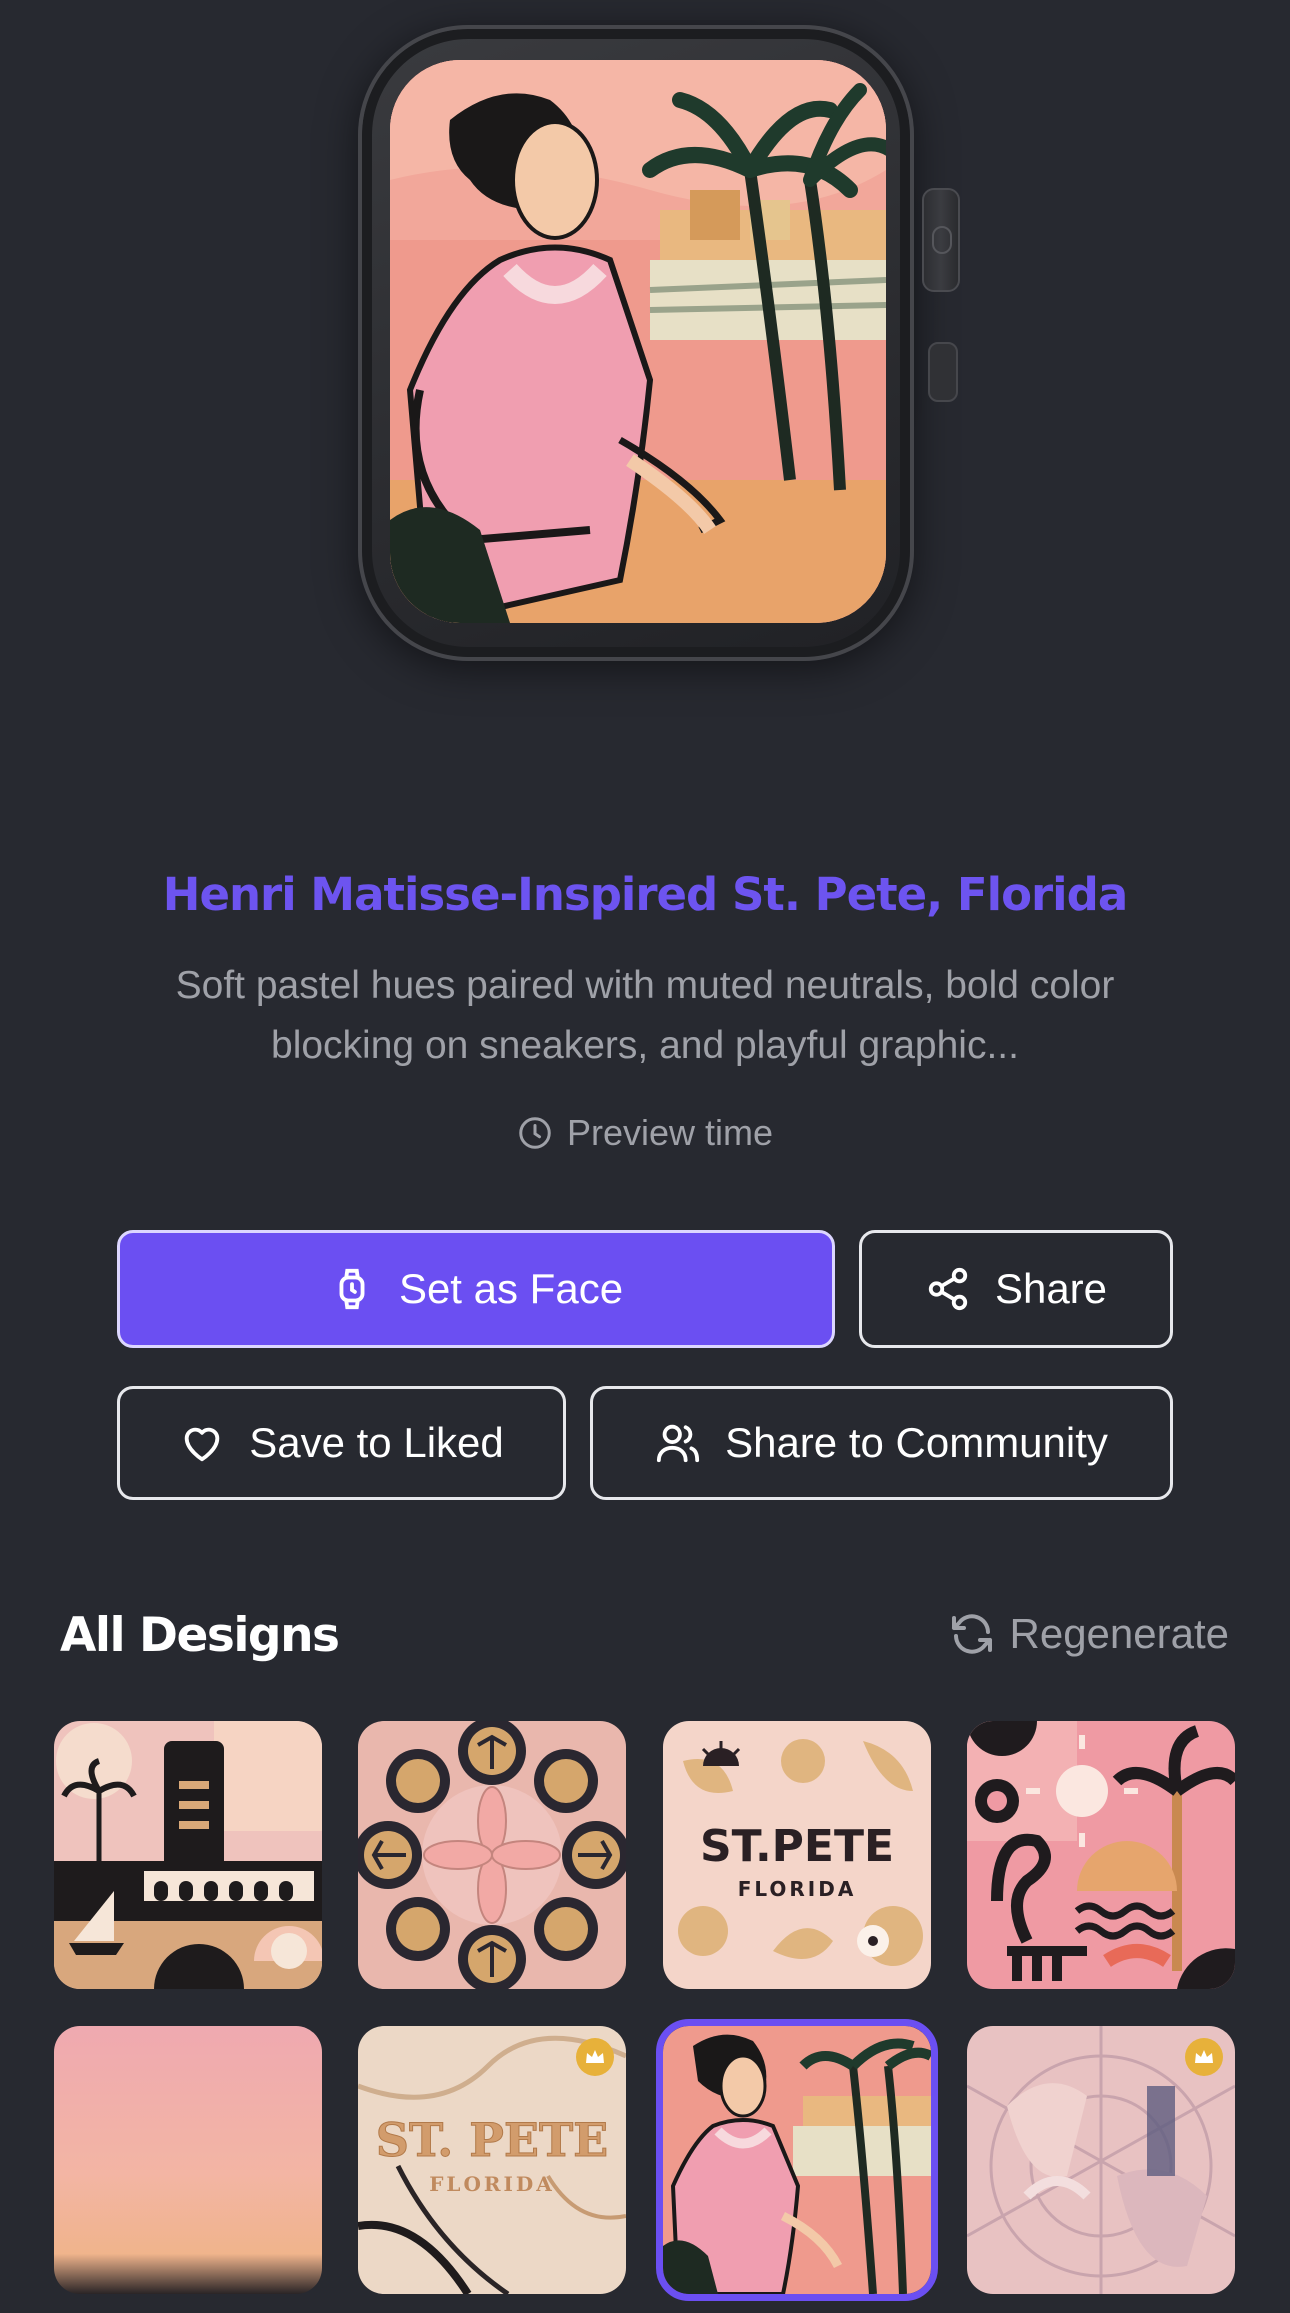 The height and width of the screenshot is (2313, 1290). I want to click on digital-crown, so click(941, 240).